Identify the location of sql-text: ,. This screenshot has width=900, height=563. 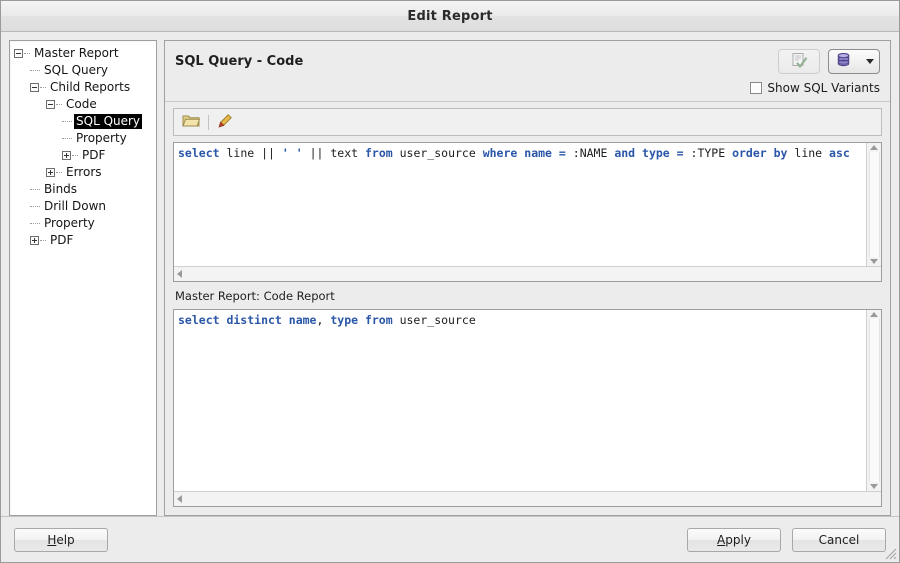
(323, 320).